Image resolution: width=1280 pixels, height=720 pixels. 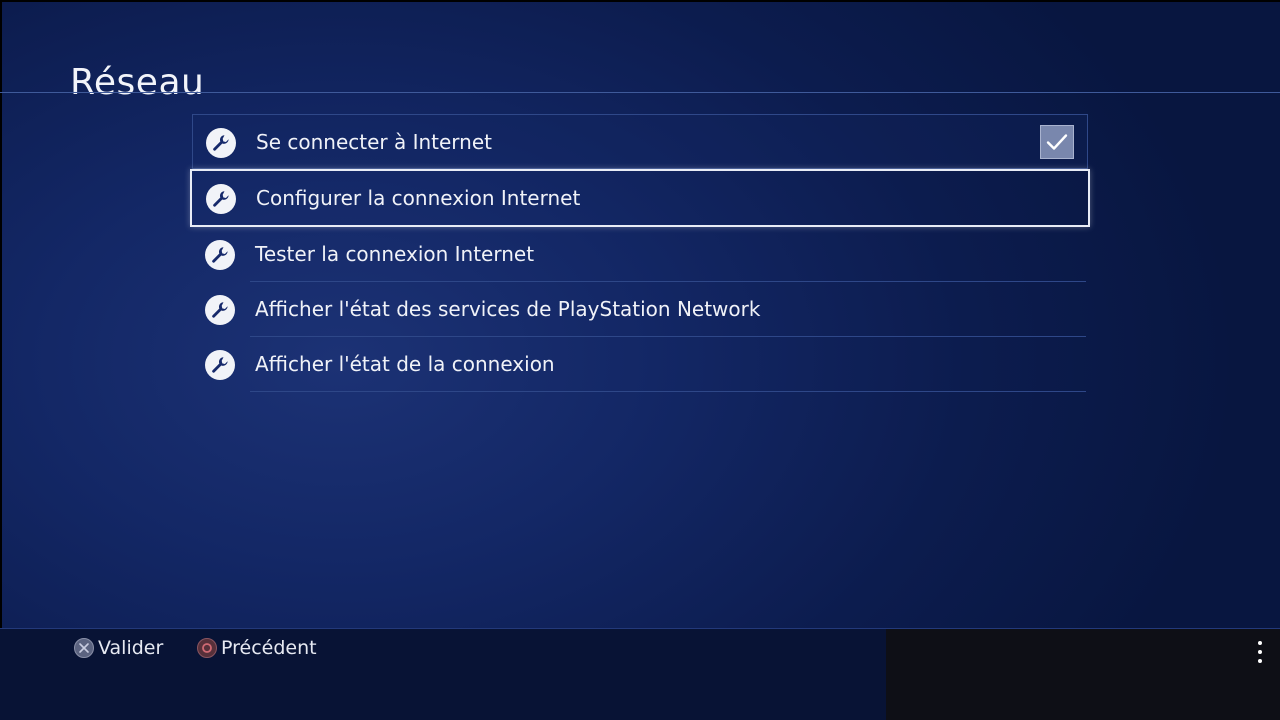 What do you see at coordinates (640, 92) in the screenshot?
I see `title-divider` at bounding box center [640, 92].